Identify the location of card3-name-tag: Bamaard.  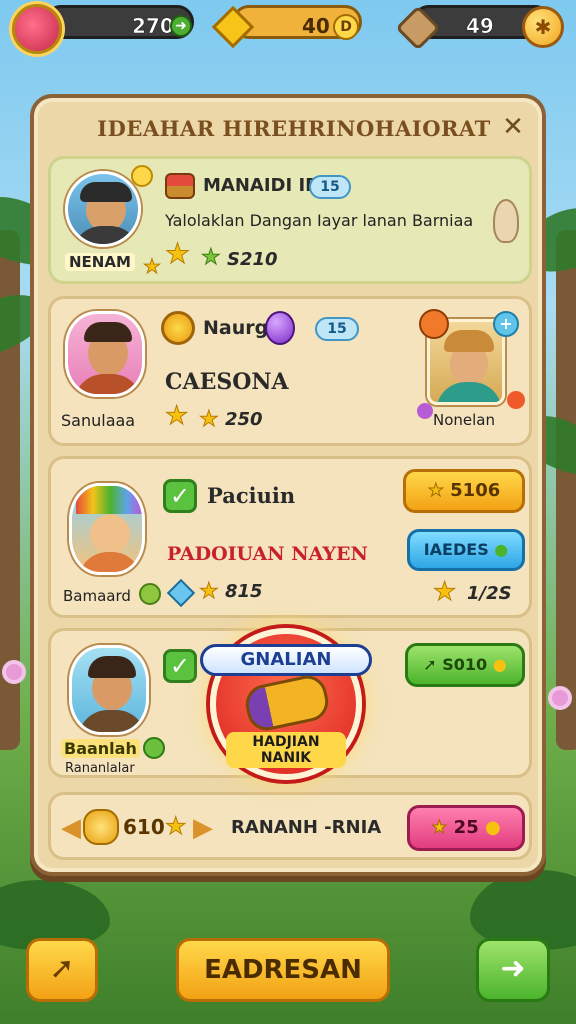
(97, 596).